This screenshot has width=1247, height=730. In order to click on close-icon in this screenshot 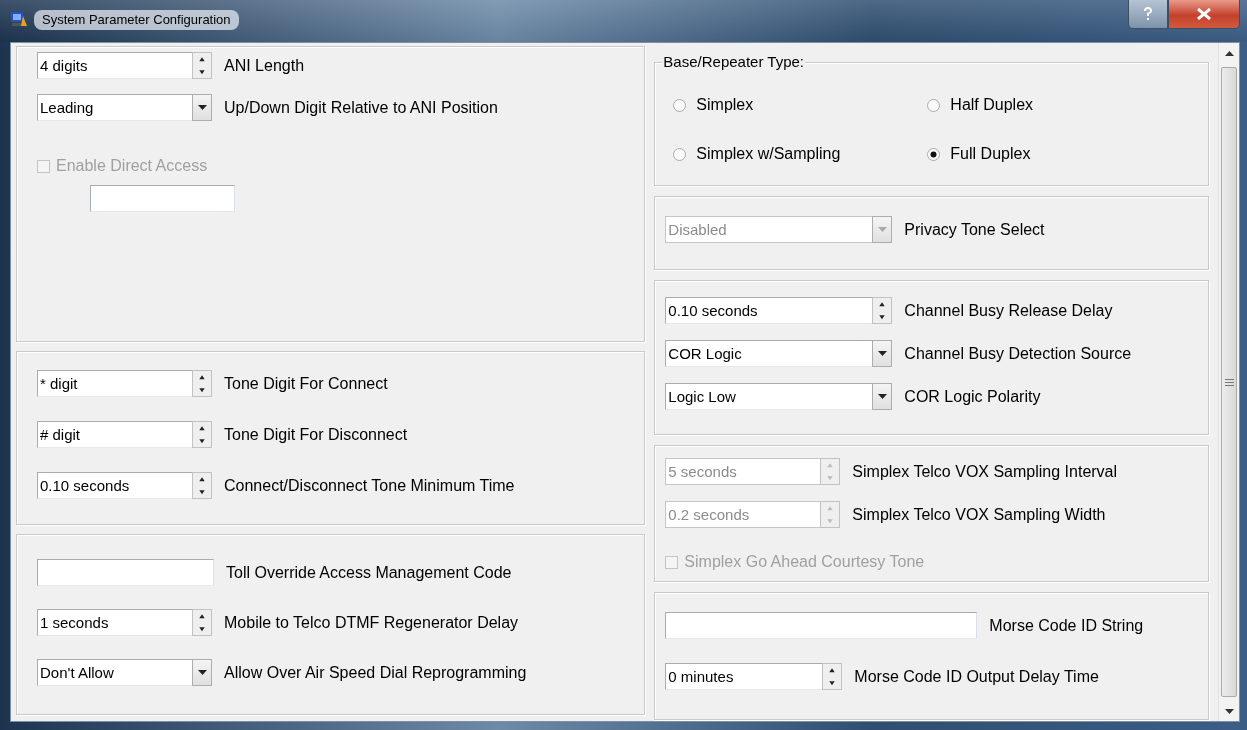, I will do `click(1204, 14)`.